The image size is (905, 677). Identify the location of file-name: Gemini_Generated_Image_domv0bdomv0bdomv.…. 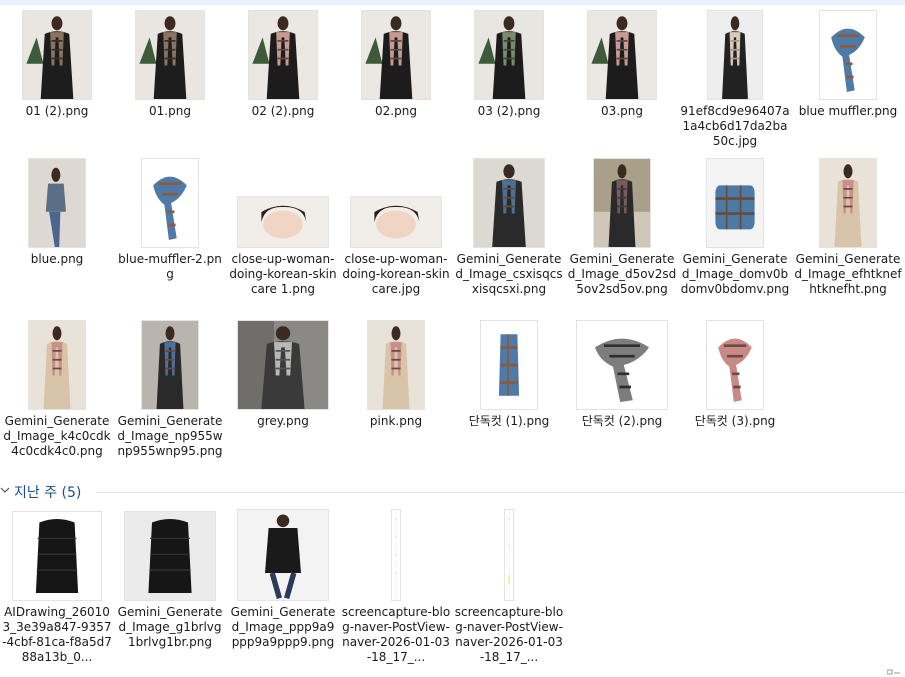
(735, 274).